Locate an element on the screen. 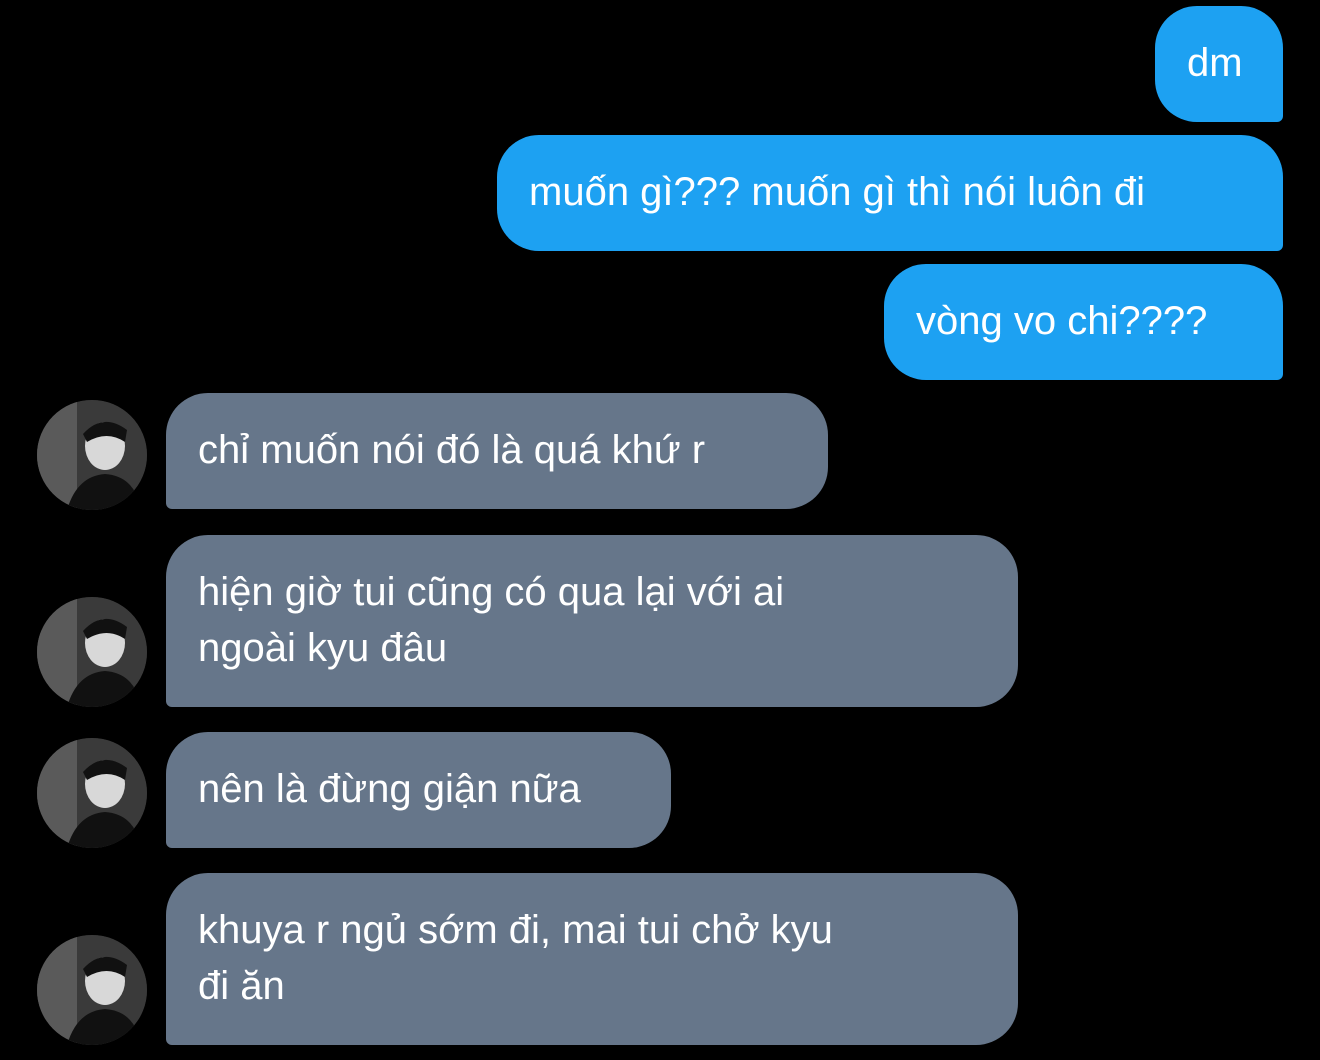 Image resolution: width=1320 pixels, height=1060 pixels. message-text-line-1: khuya r ngủ sớm đi, mai tui chở kyu is located at coordinates (515, 930).